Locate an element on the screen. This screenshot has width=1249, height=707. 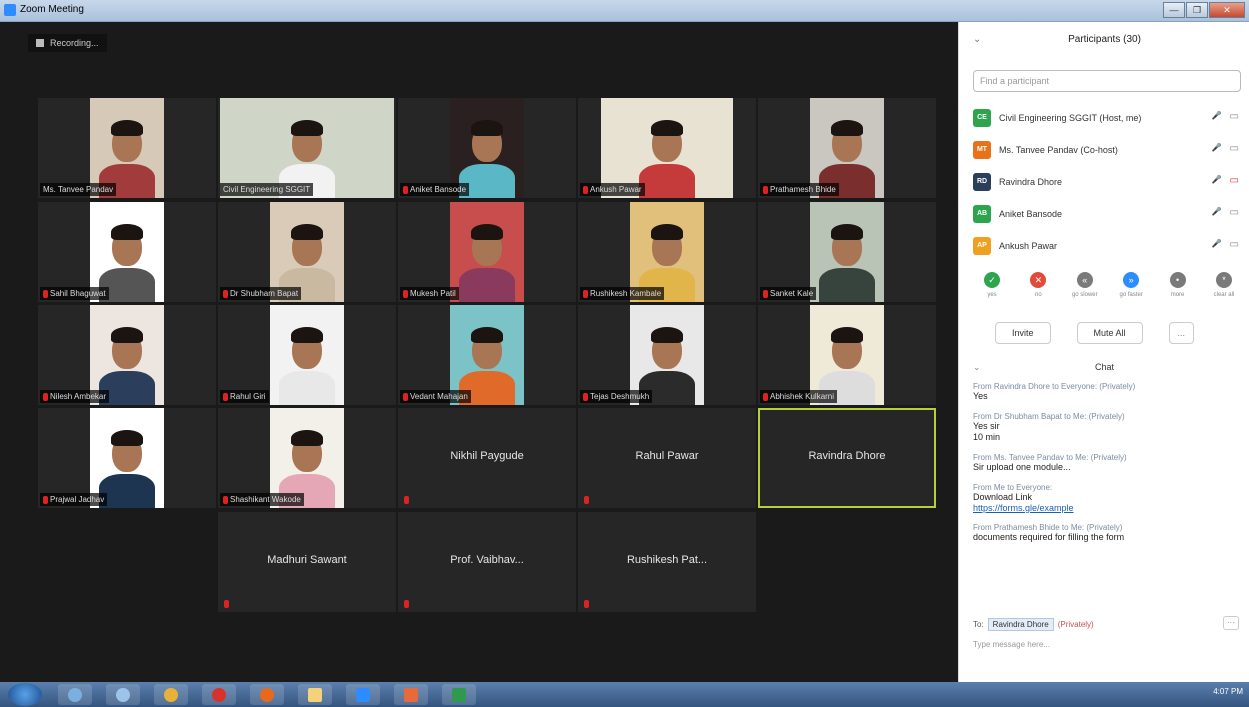
participant-name-label: Ankush Pawar is located at coordinates (612, 189).